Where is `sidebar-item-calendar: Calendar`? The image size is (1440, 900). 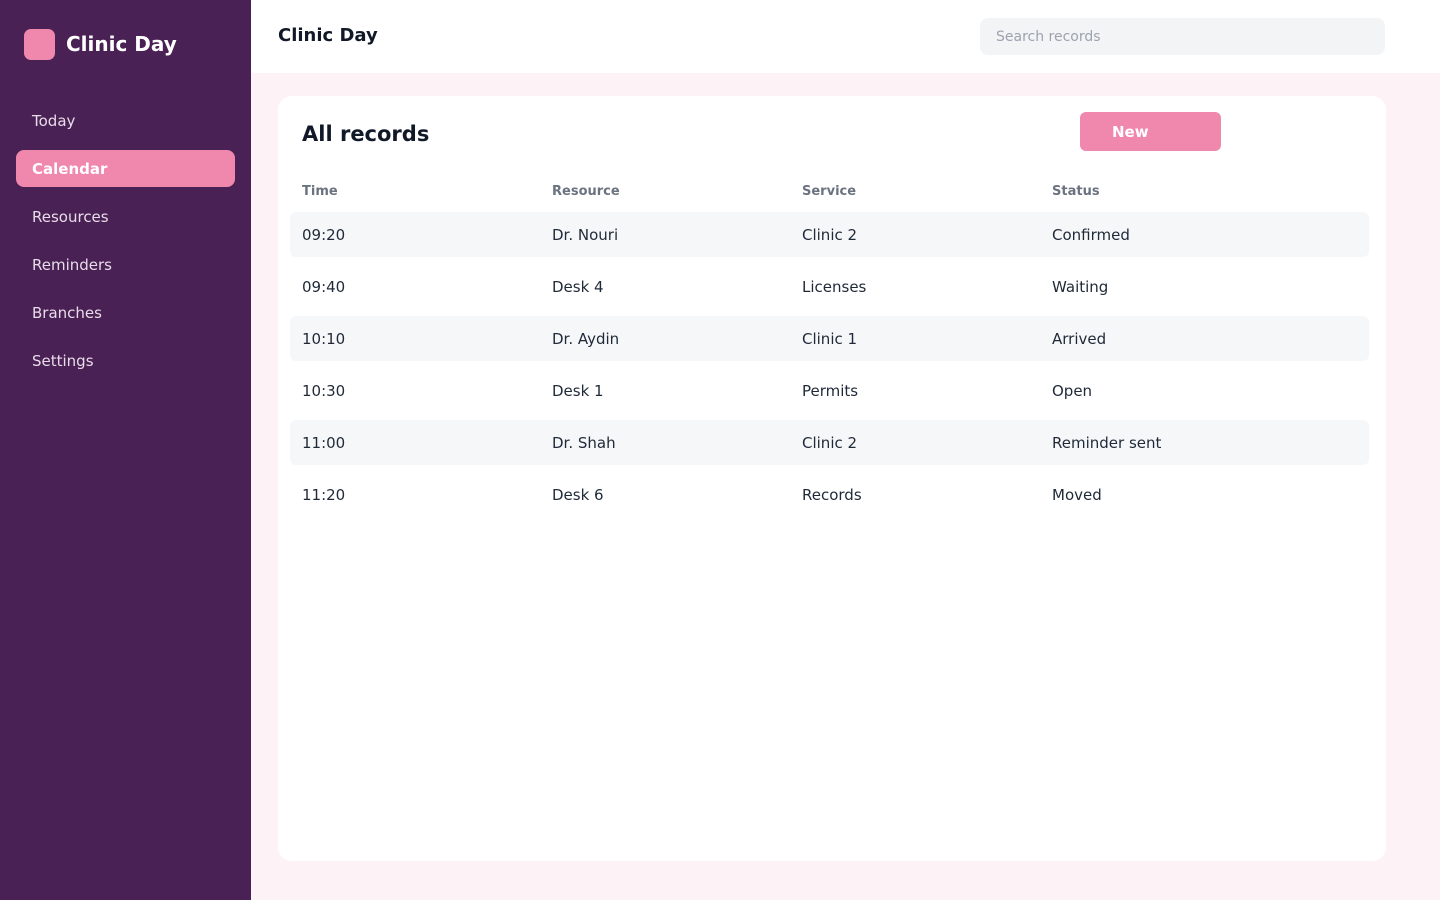
sidebar-item-calendar: Calendar is located at coordinates (125, 168).